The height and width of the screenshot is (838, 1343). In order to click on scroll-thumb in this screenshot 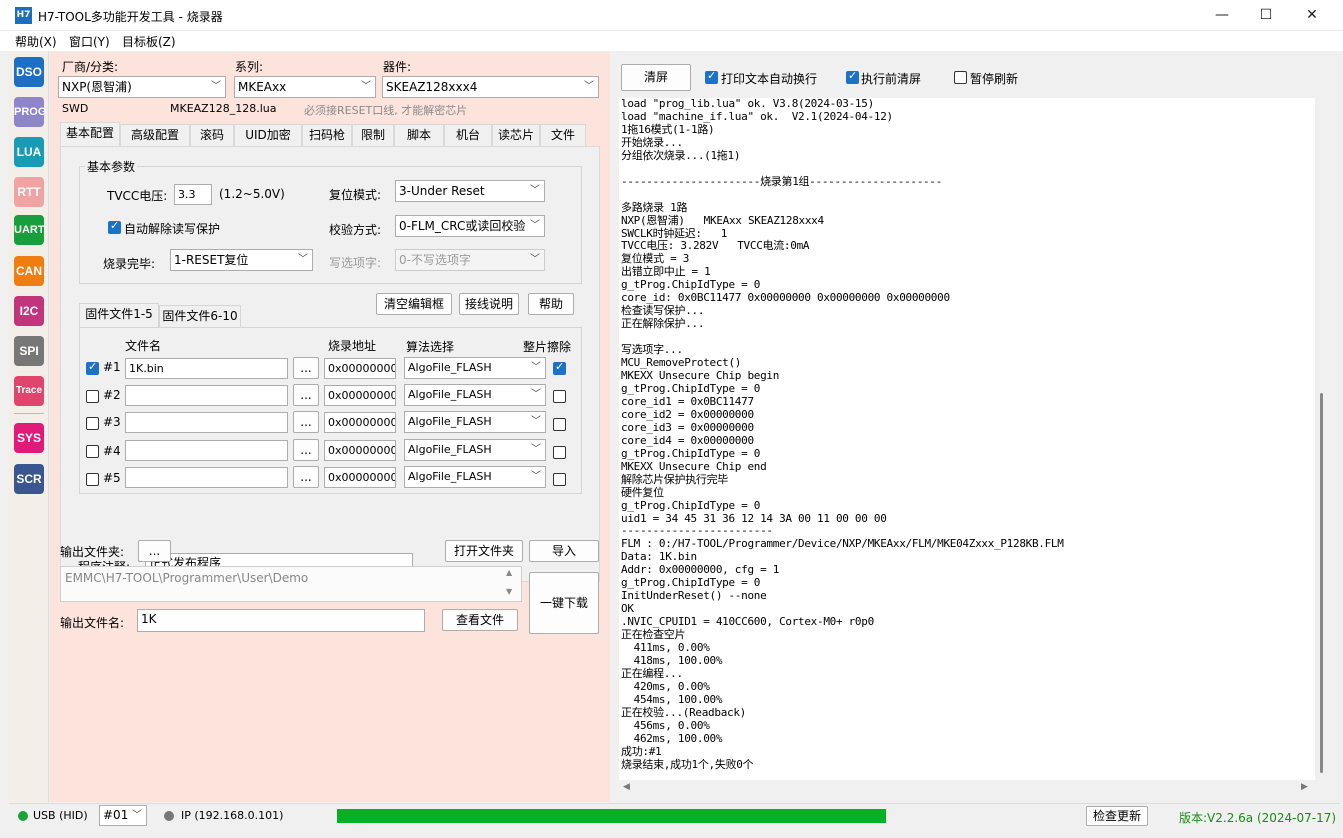, I will do `click(1321, 583)`.